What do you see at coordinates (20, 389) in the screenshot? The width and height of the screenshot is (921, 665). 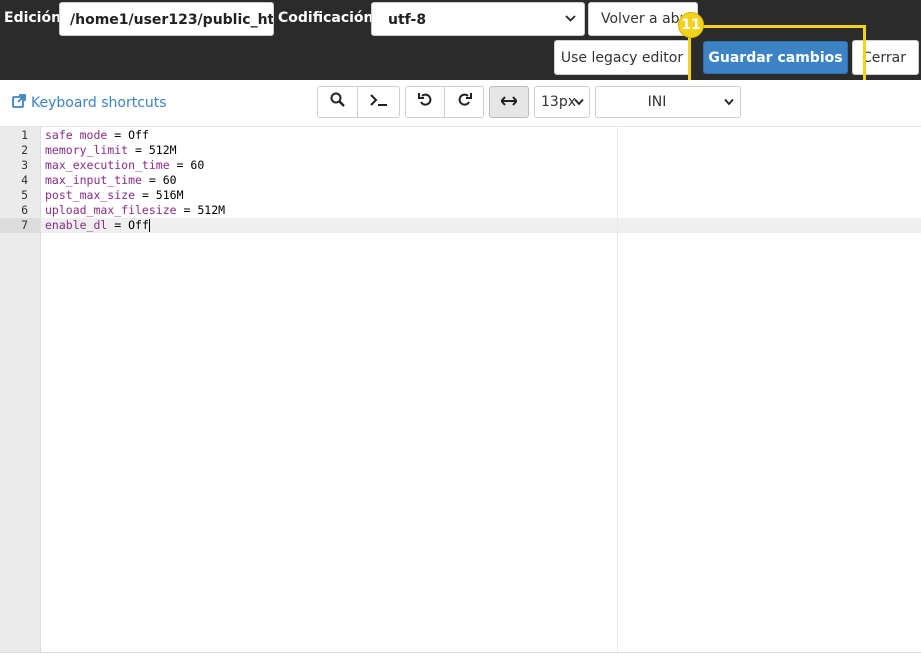 I see `line-number-gutter: 1 2 3 4 5 6 7` at bounding box center [20, 389].